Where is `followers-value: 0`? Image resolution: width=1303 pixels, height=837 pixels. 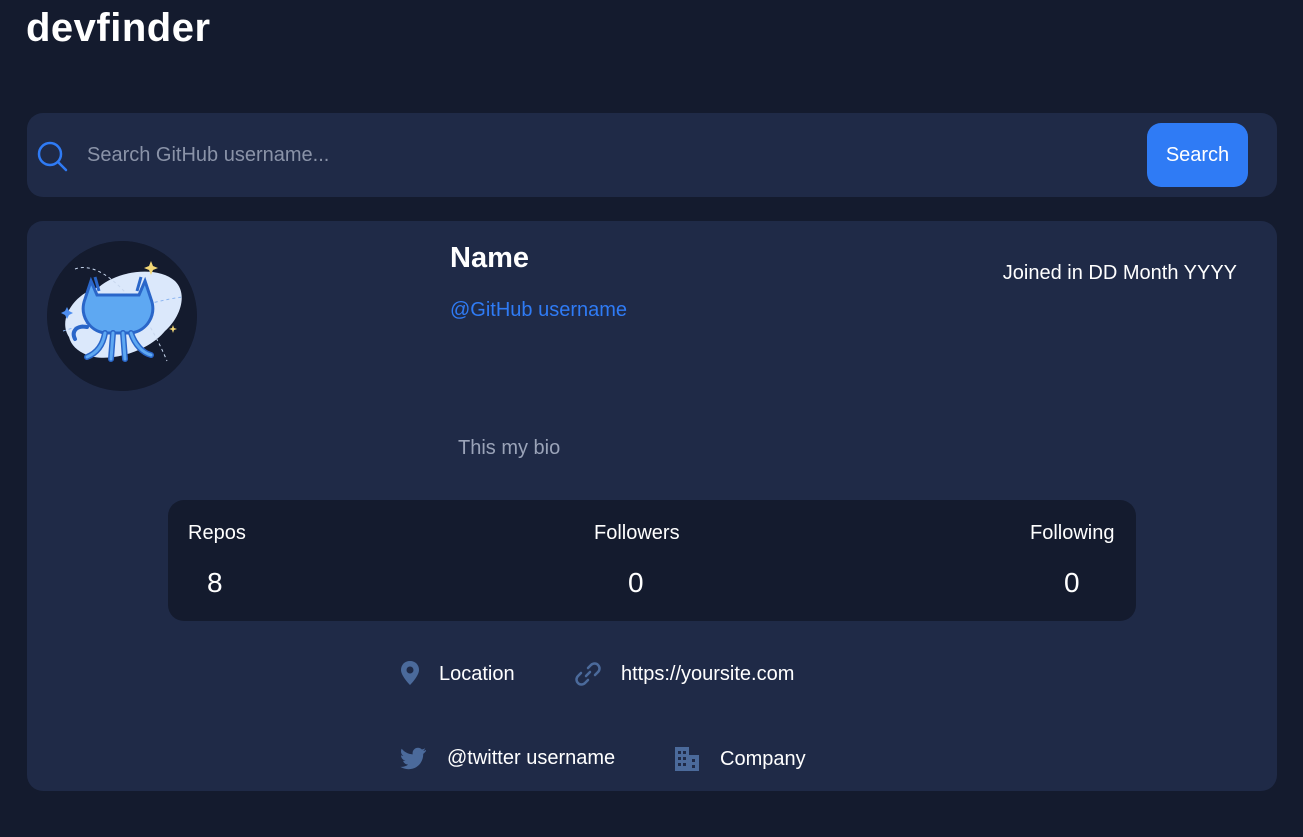
followers-value: 0 is located at coordinates (636, 582).